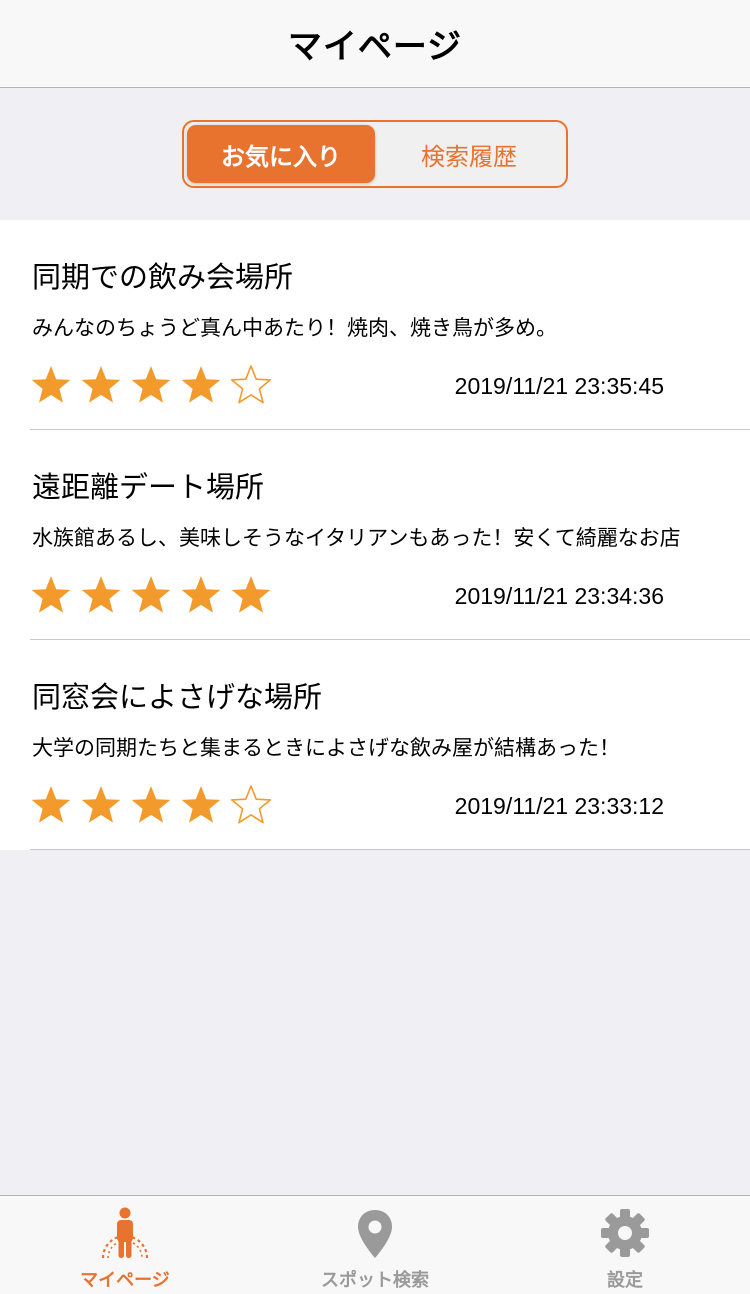 Image resolution: width=750 pixels, height=1294 pixels. I want to click on item-title: 遠距離デート場所, so click(148, 487).